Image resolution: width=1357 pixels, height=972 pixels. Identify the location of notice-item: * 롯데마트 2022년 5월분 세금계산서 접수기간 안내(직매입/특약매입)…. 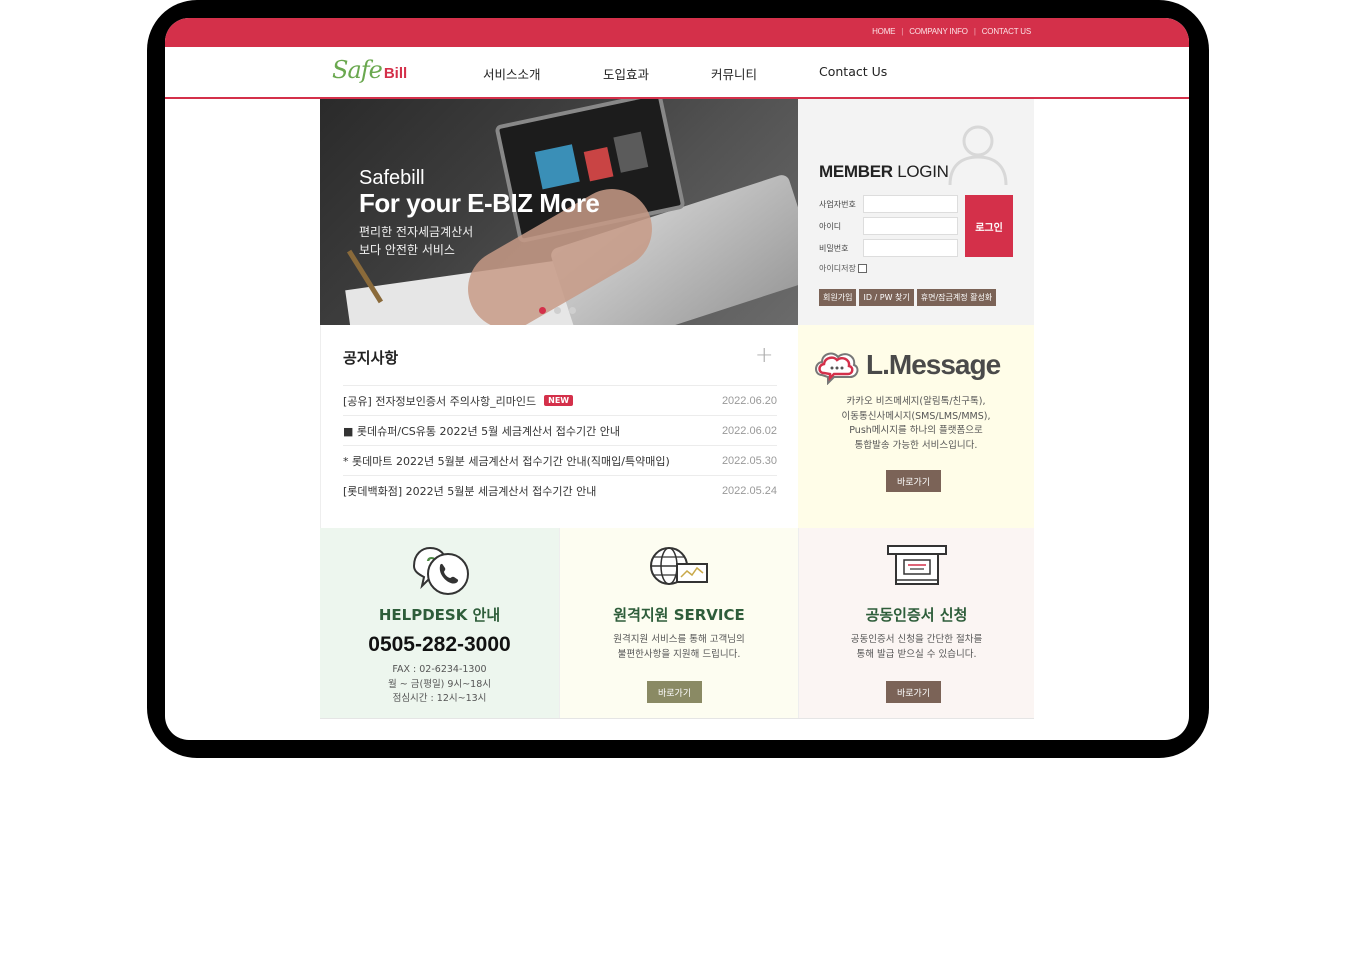
(560, 460).